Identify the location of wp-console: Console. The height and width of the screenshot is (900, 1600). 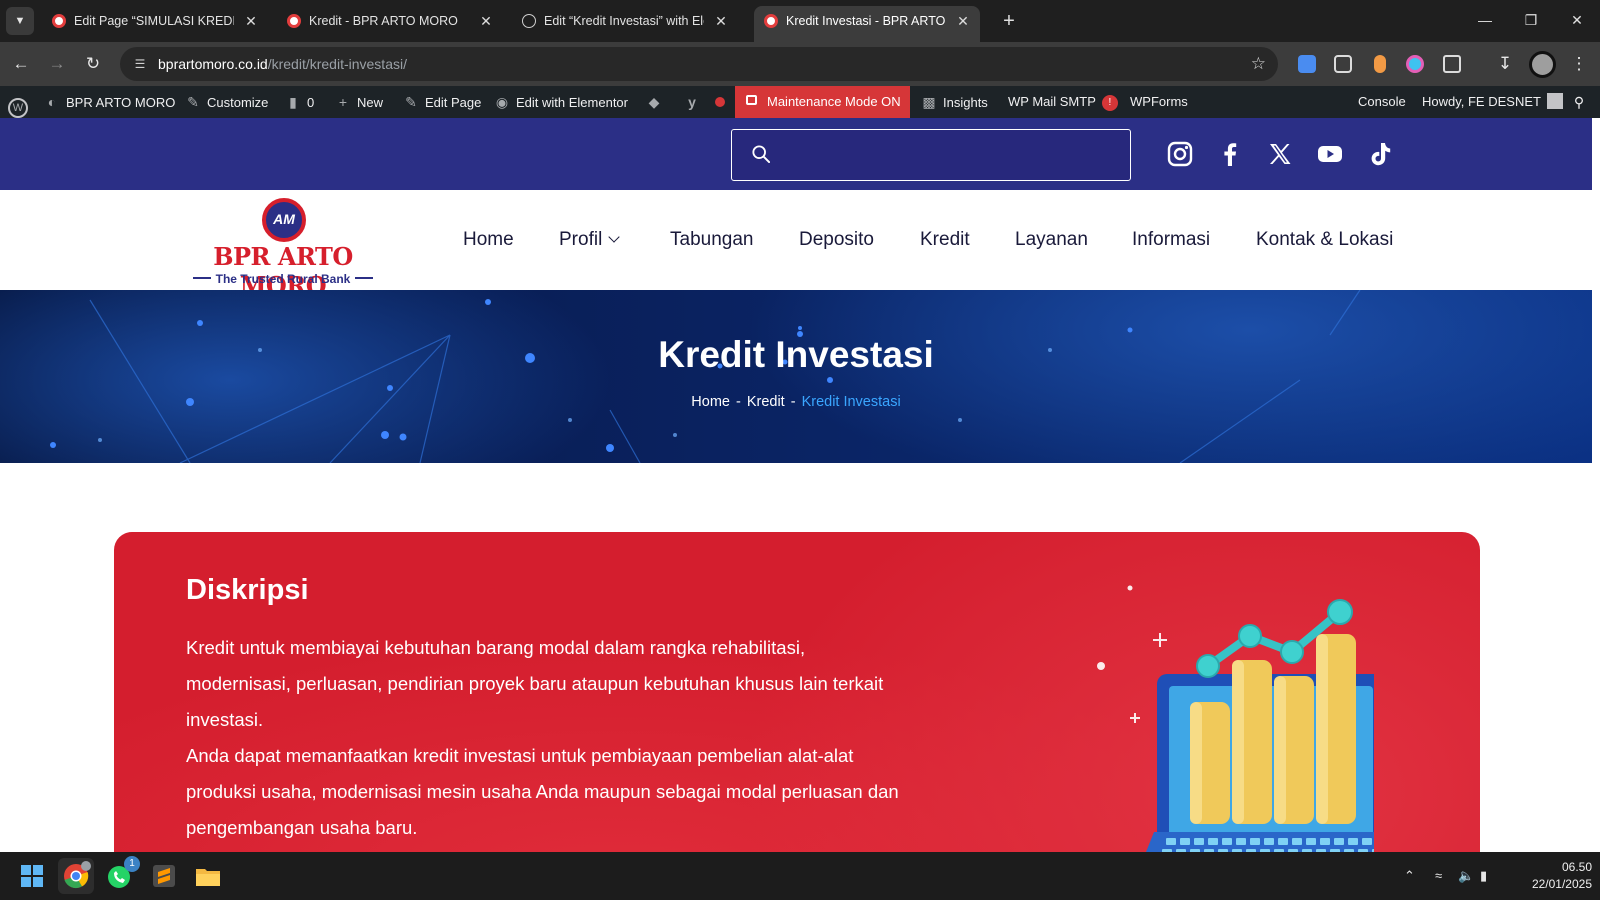
(1382, 102).